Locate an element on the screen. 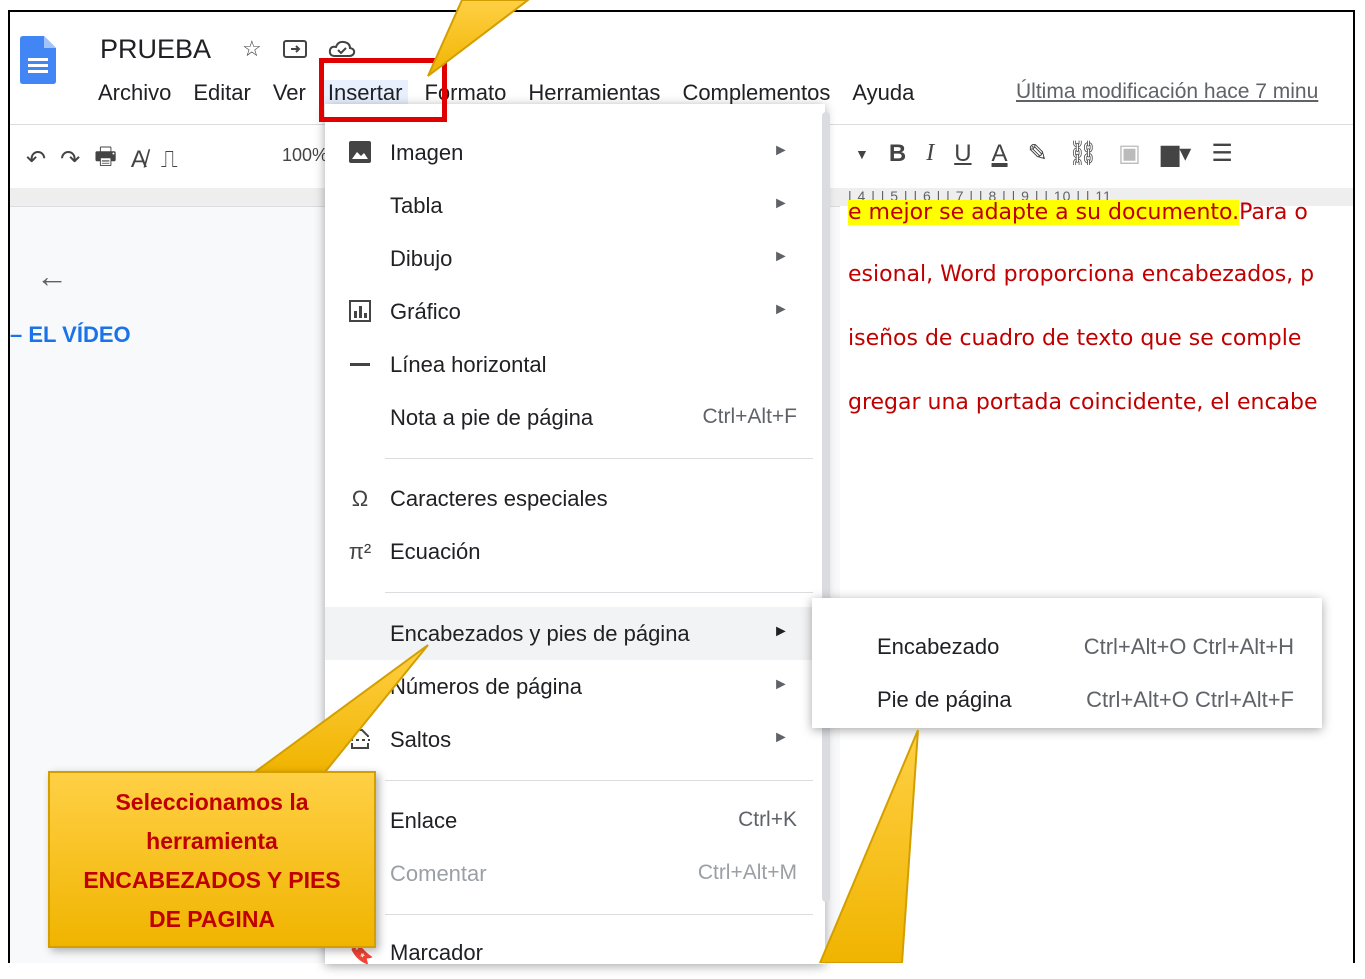 This screenshot has height=979, width=1365. callout-line-1: Seleccionamos la is located at coordinates (212, 802).